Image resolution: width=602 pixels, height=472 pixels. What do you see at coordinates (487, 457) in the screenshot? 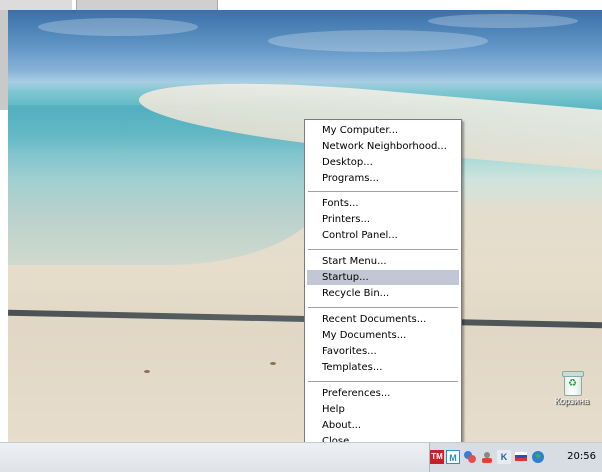
I see `security-icon` at bounding box center [487, 457].